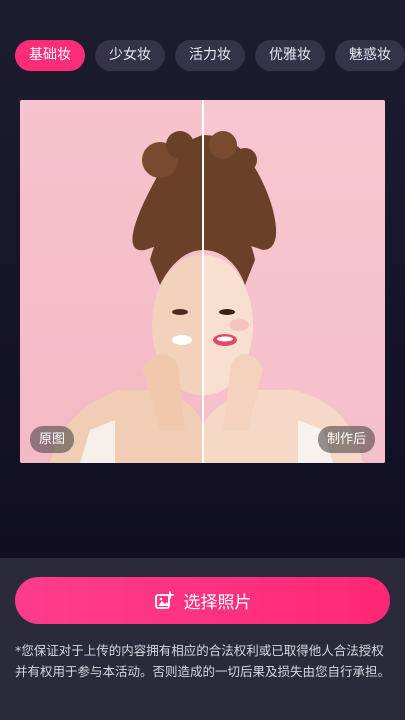 This screenshot has width=405, height=720. I want to click on status-bar, so click(202, 15).